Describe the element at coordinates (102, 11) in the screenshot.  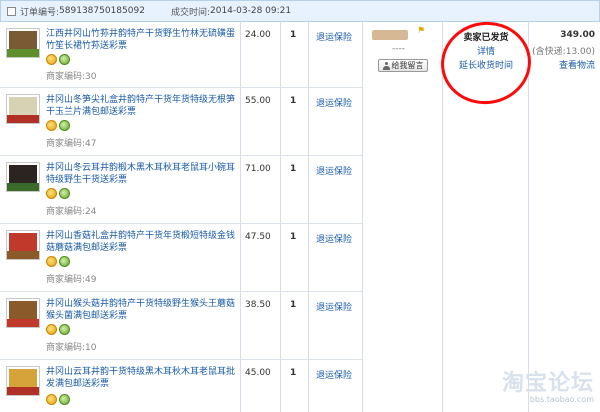
I see `order-number: 589138750185092` at that location.